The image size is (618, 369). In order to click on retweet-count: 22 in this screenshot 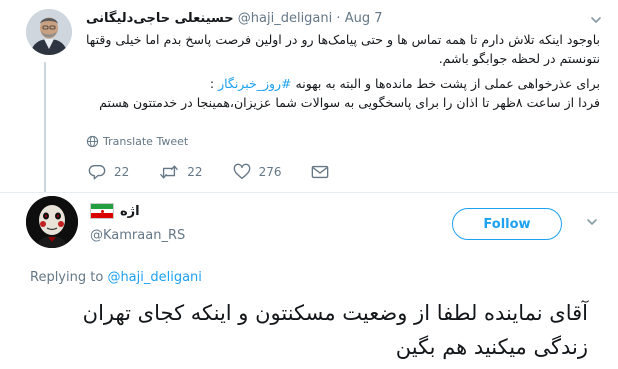, I will do `click(195, 172)`.